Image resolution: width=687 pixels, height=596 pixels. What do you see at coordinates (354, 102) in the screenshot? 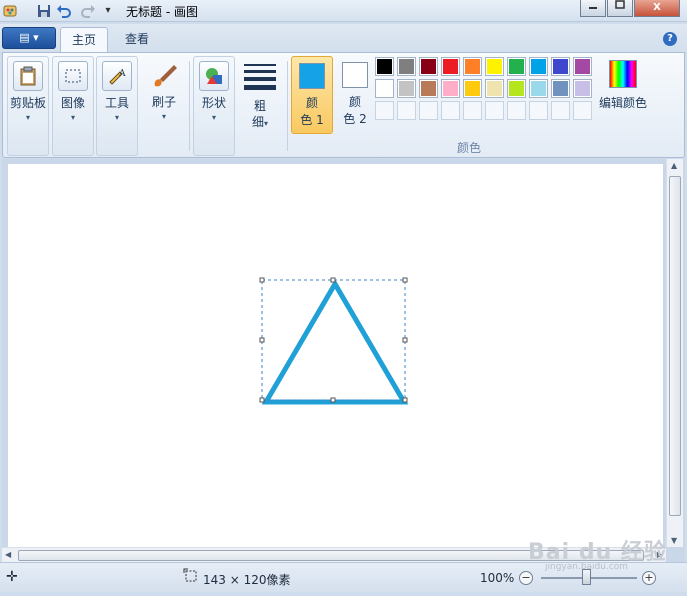
I see `color2-label-line1: 颜` at bounding box center [354, 102].